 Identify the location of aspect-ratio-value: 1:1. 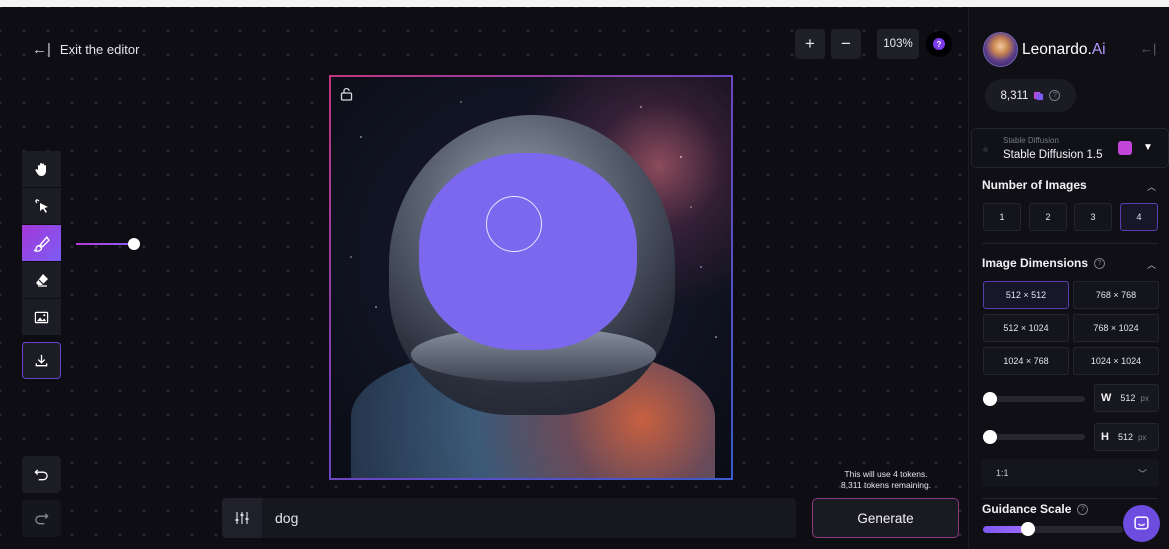
(1002, 473).